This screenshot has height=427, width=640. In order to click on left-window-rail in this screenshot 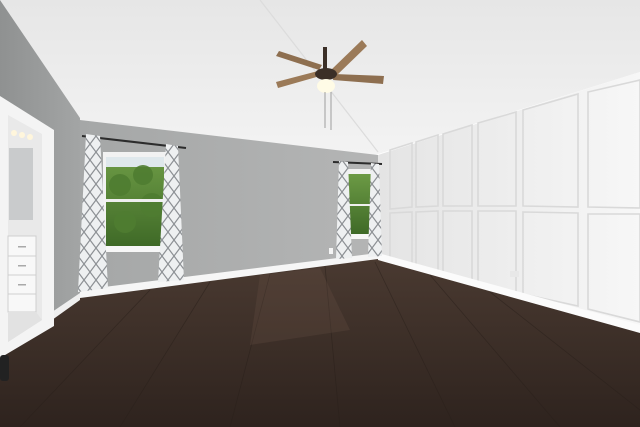, I will do `click(135, 200)`.